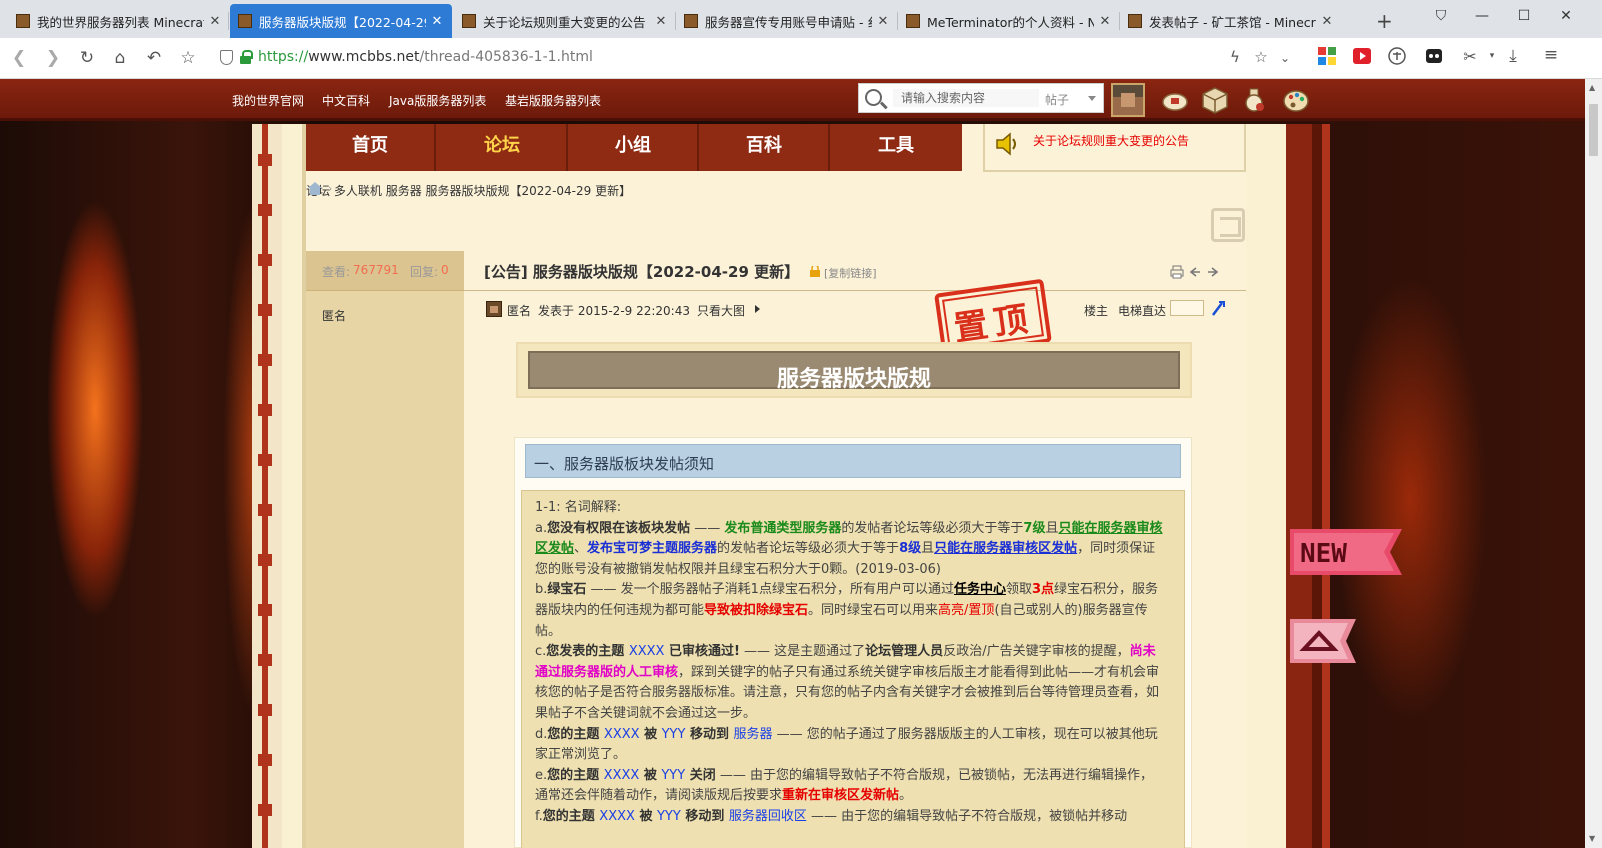  I want to click on reload-icon: ↻, so click(87, 58).